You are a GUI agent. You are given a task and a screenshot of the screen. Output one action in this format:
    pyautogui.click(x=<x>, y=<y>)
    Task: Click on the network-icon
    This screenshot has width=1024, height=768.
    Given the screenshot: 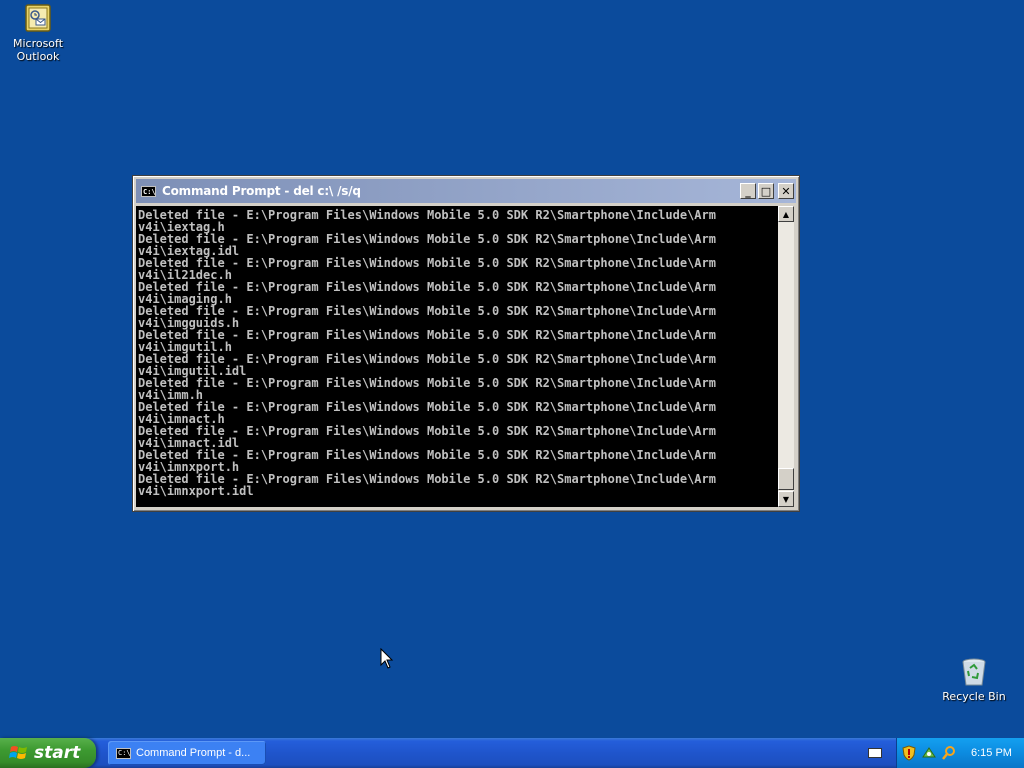 What is the action you would take?
    pyautogui.click(x=929, y=753)
    